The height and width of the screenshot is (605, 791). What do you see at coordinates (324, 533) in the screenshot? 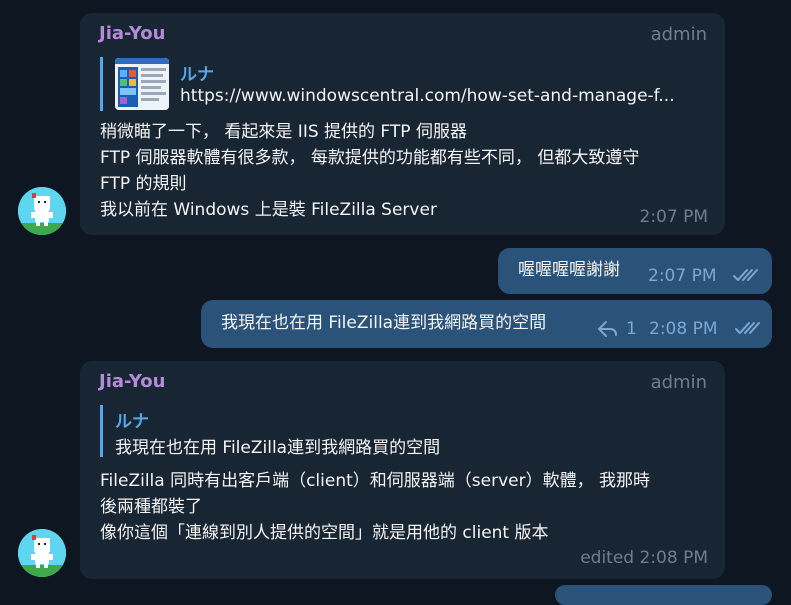
I see `message-line: 像你這個「連線到別人提供的空間」就是用他的 client 版本` at bounding box center [324, 533].